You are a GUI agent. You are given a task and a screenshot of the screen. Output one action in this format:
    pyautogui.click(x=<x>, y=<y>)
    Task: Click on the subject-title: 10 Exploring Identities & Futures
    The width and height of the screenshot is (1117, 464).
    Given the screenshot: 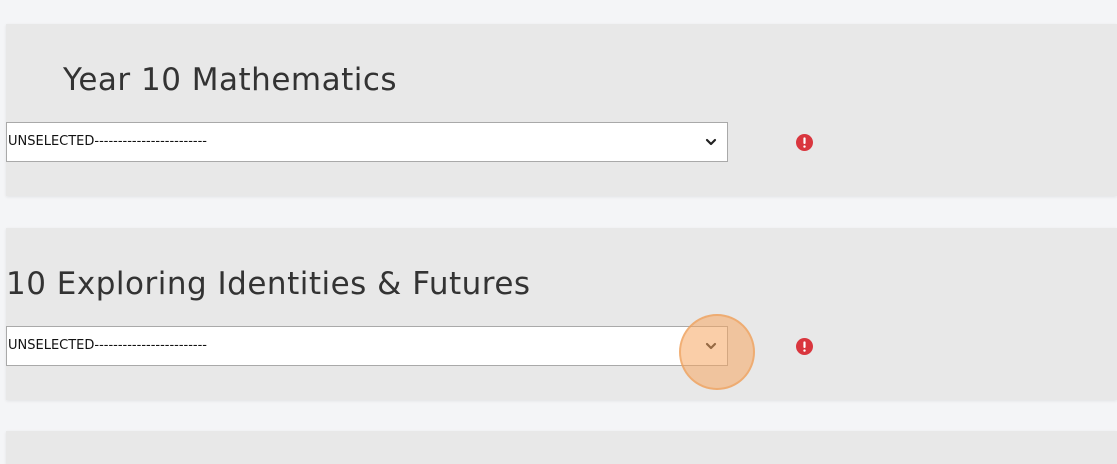 What is the action you would take?
    pyautogui.click(x=268, y=284)
    